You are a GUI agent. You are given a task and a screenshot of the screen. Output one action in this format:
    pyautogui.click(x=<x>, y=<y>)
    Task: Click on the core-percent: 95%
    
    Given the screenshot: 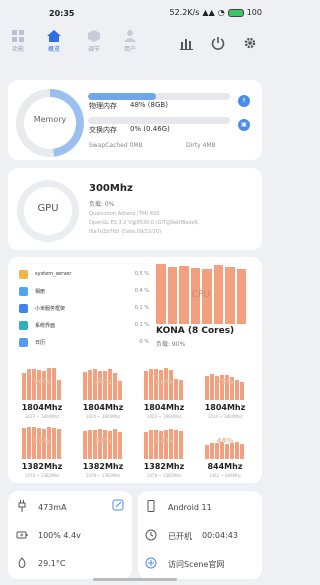 What is the action you would take?
    pyautogui.click(x=42, y=441)
    